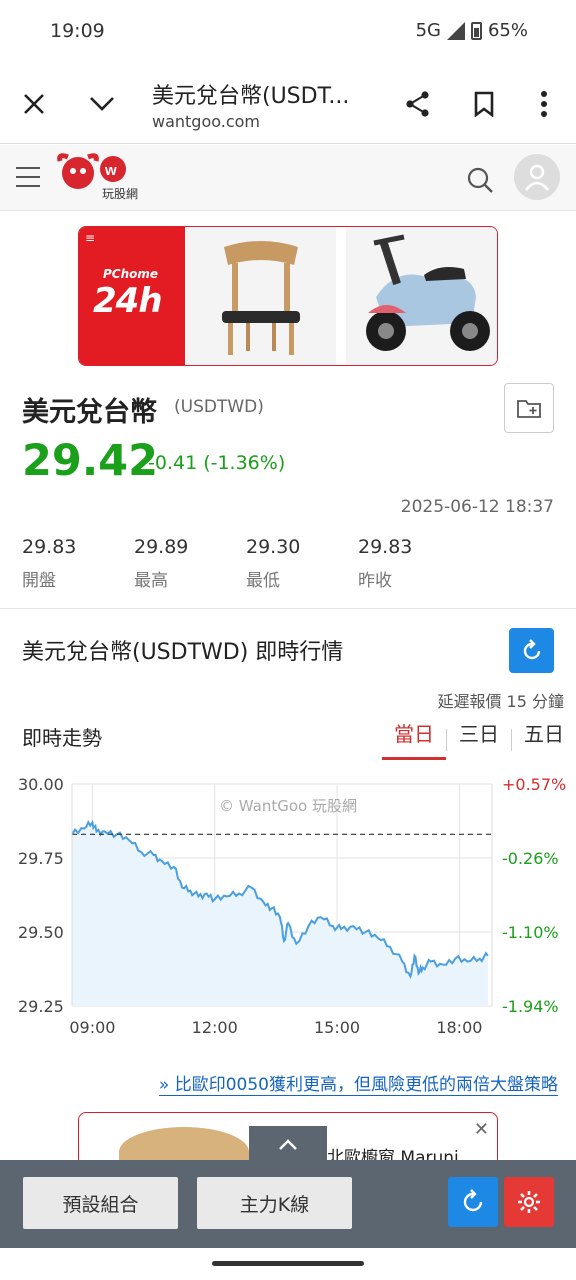 The height and width of the screenshot is (1280, 576). What do you see at coordinates (530, 1006) in the screenshot?
I see `y-tick-label-right: -1.94%` at bounding box center [530, 1006].